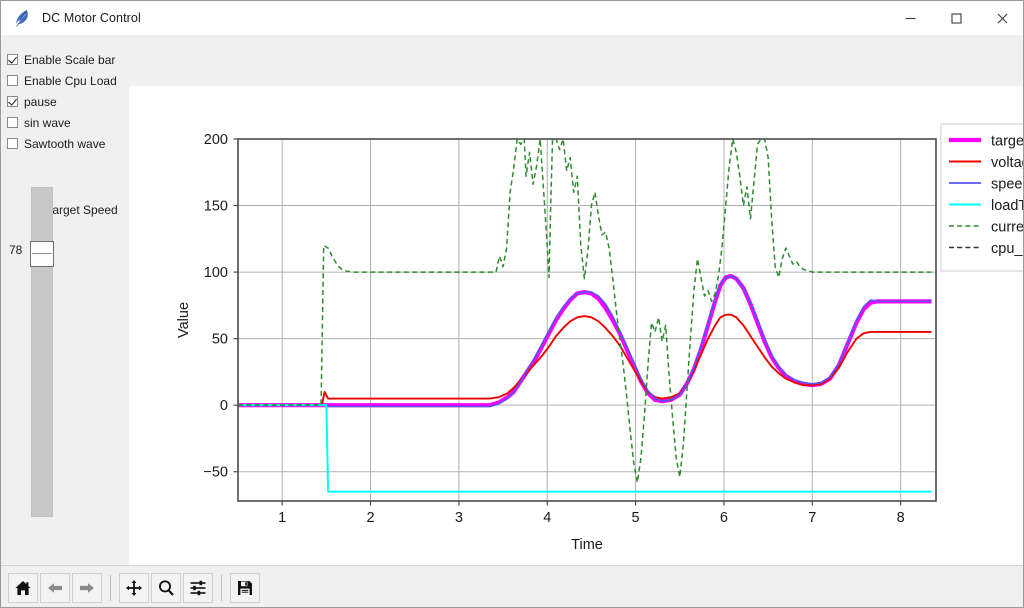 The height and width of the screenshot is (608, 1024). I want to click on y-tick-label: 0, so click(224, 406).